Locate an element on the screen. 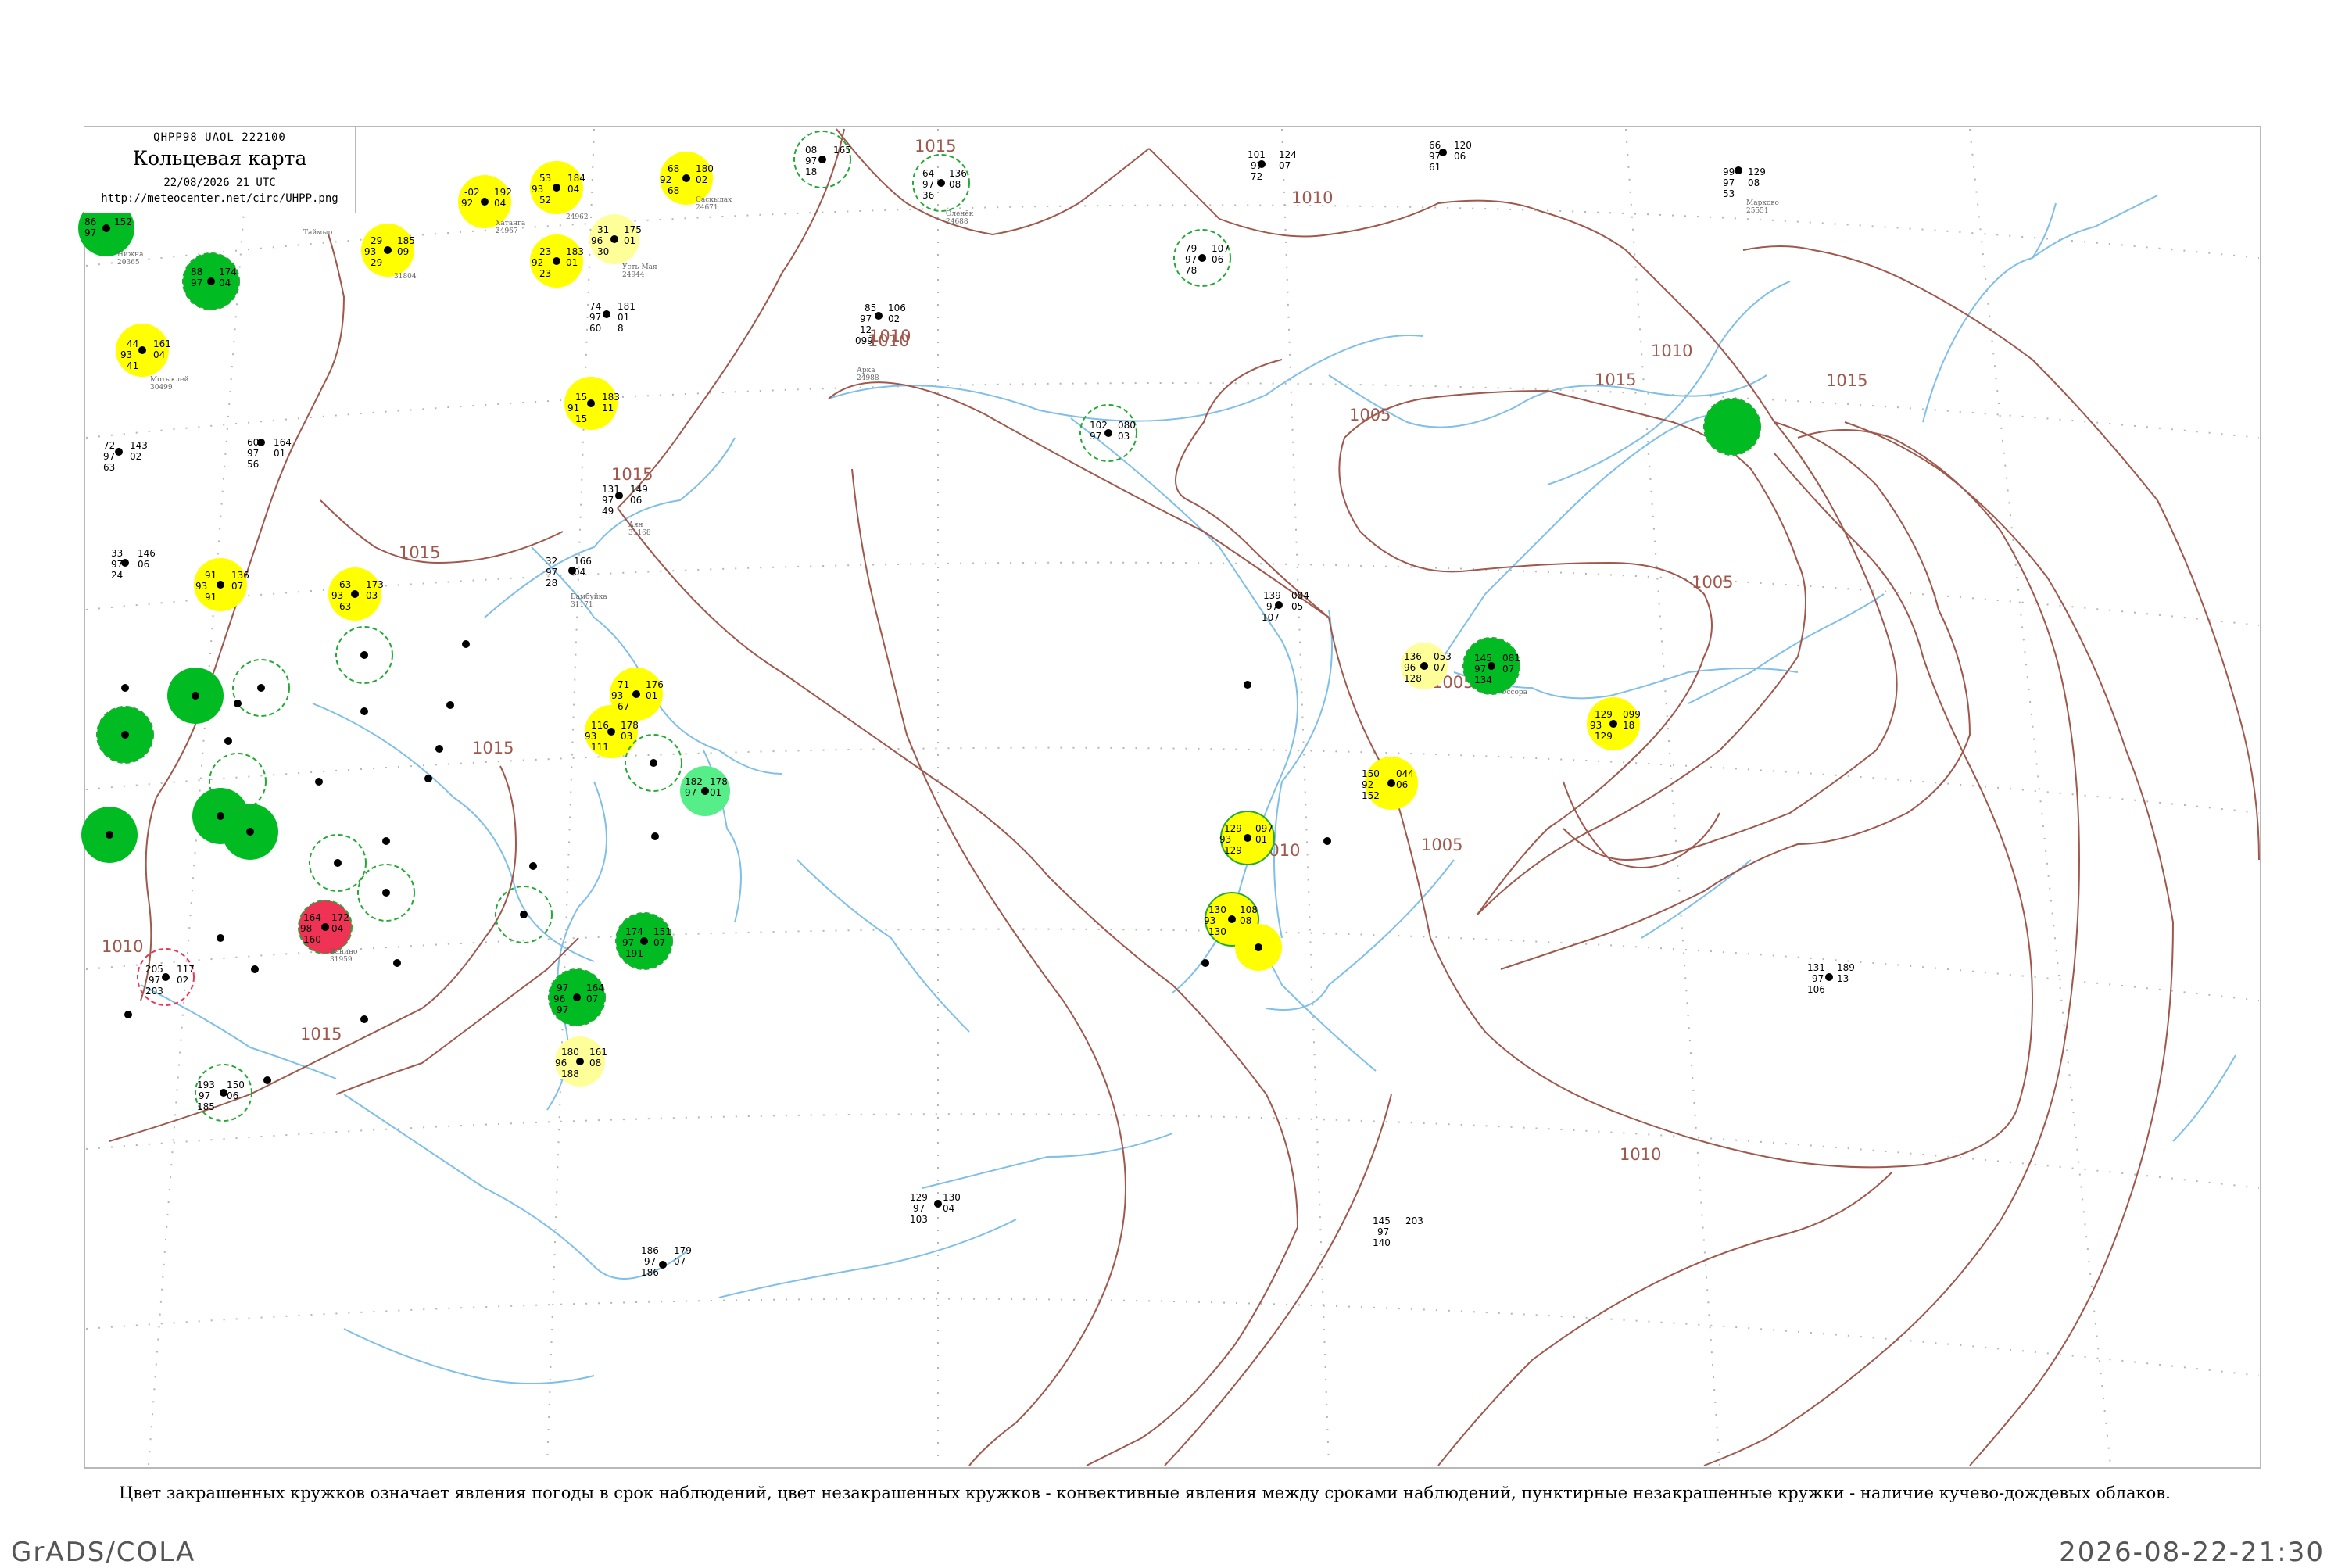  station-value: 8 is located at coordinates (621, 328).